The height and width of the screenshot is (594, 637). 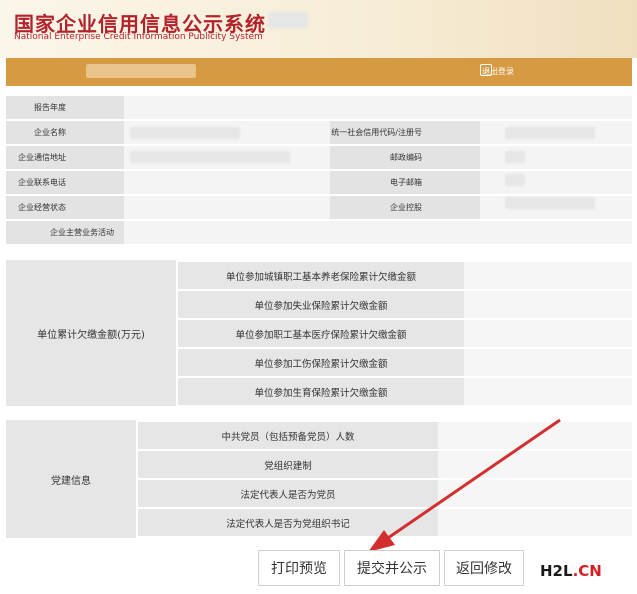 What do you see at coordinates (472, 480) in the screenshot?
I see `arrow-line` at bounding box center [472, 480].